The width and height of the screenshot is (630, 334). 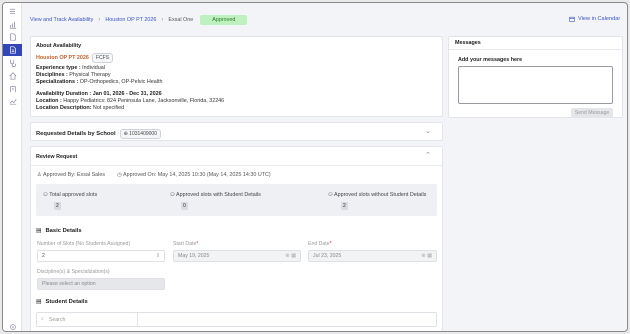 What do you see at coordinates (428, 155) in the screenshot?
I see `chevron-up-icon: ⌃` at bounding box center [428, 155].